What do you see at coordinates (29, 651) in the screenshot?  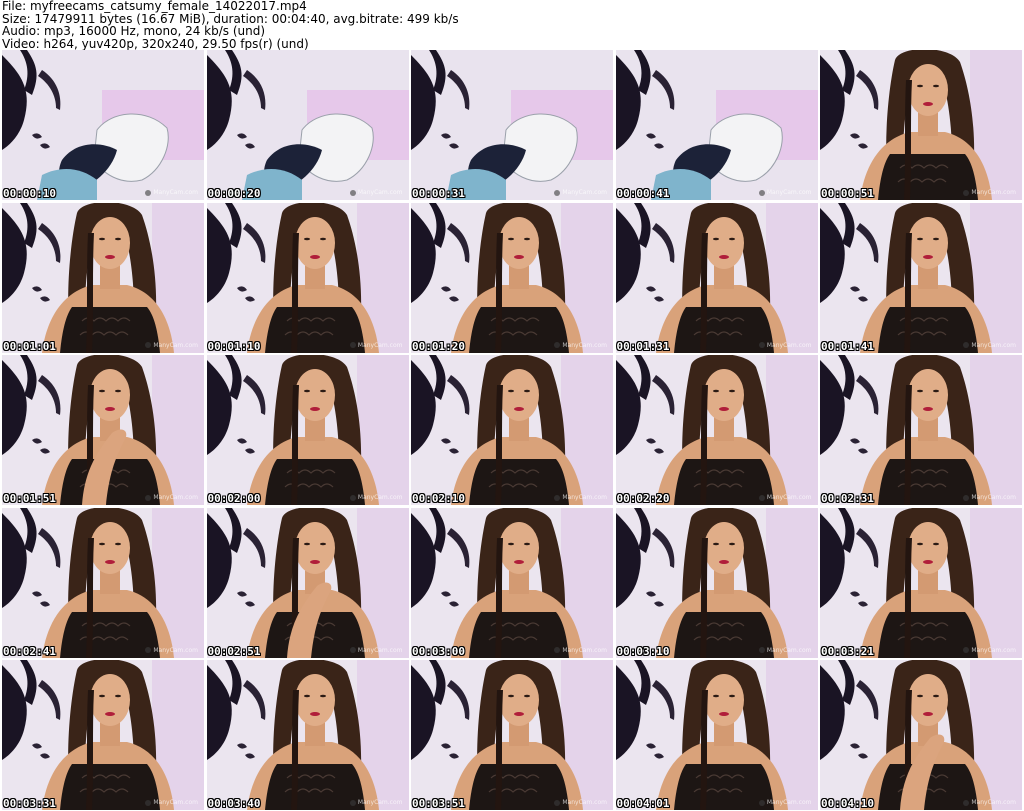 I see `thumbnail-timestamp: 00:02:41` at bounding box center [29, 651].